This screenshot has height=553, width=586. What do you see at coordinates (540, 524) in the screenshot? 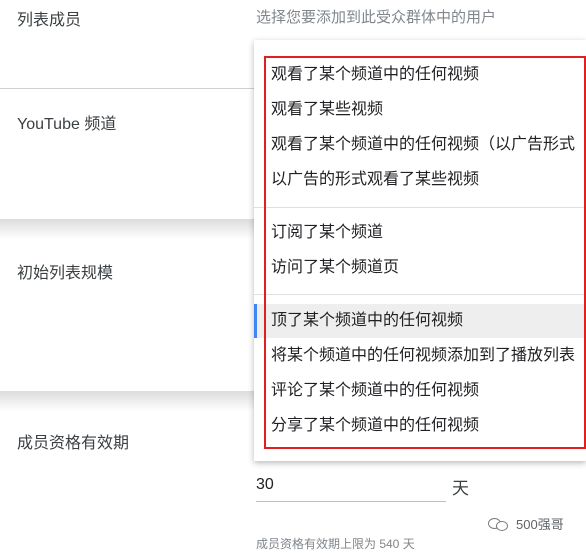
I see `watermark-text: 500强哥` at bounding box center [540, 524].